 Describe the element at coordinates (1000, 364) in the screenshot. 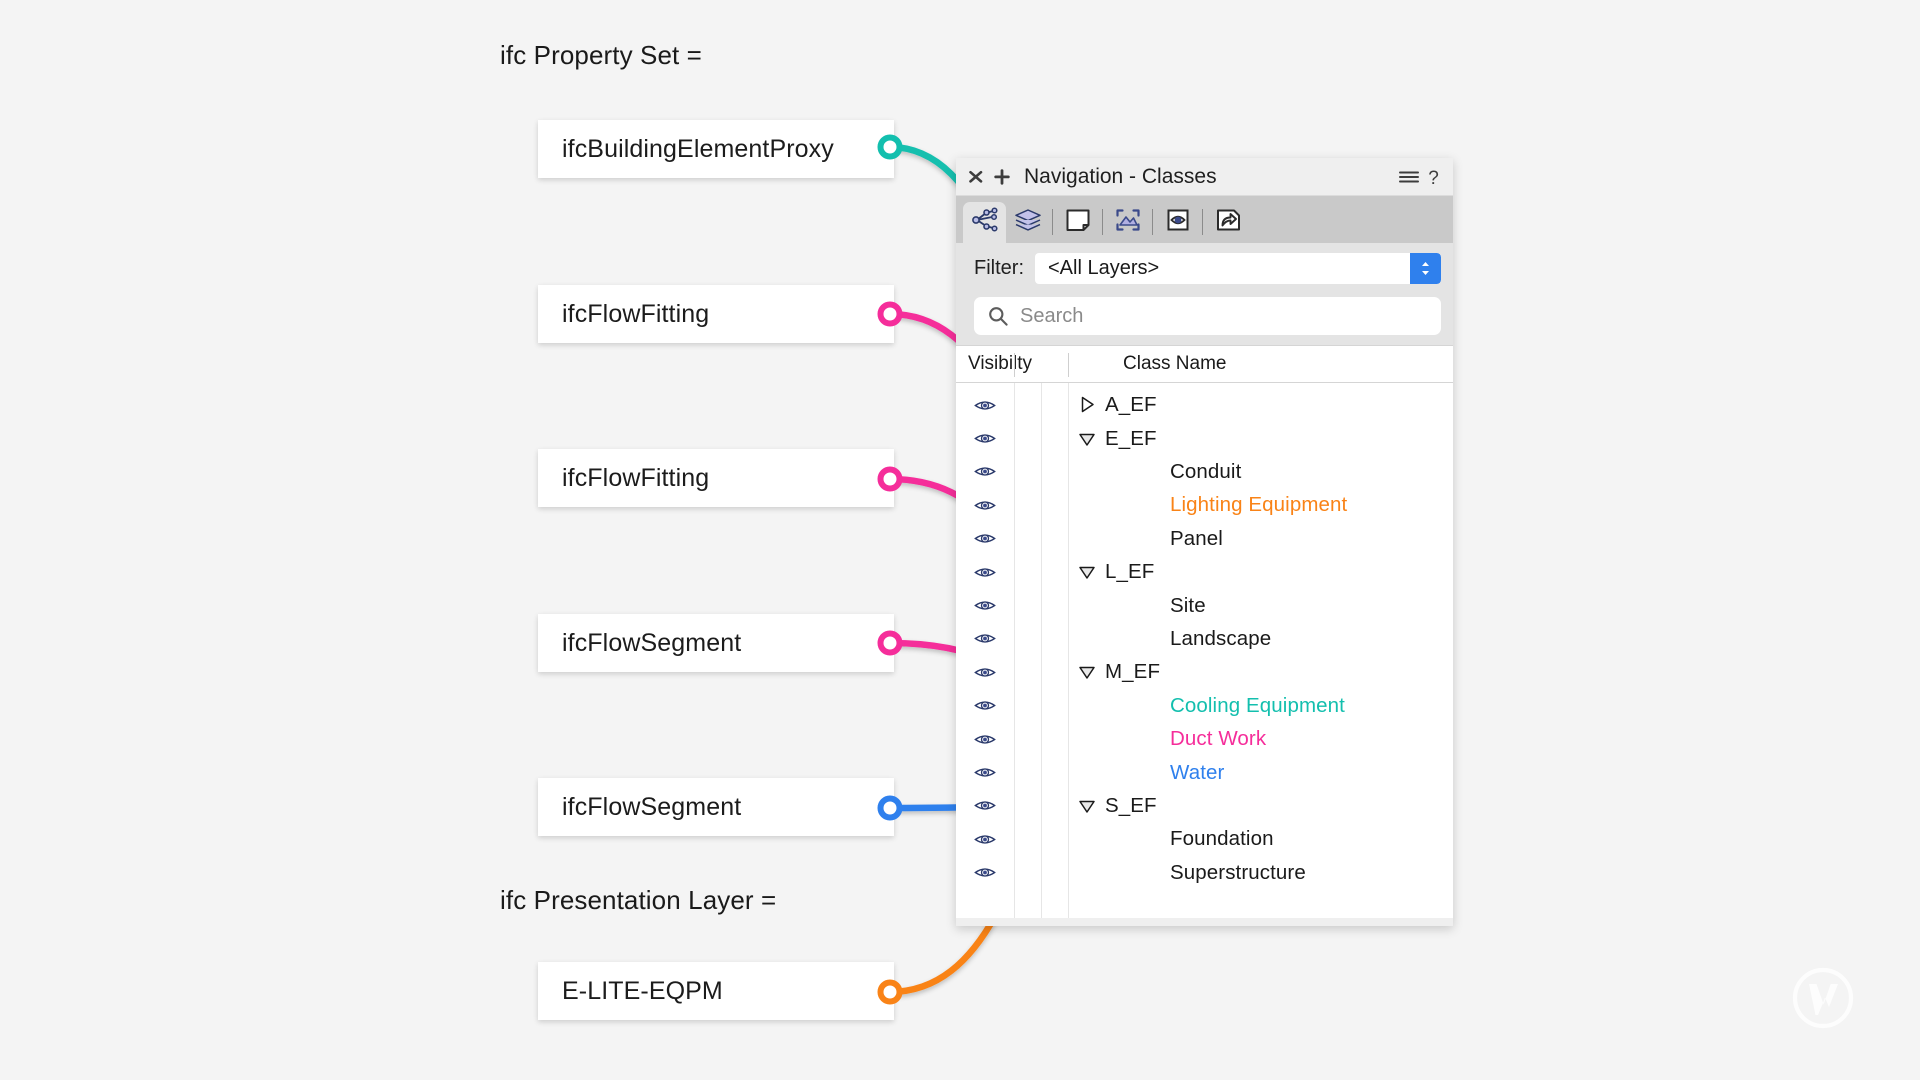

I see `column-header-visibility: Visibilty` at that location.